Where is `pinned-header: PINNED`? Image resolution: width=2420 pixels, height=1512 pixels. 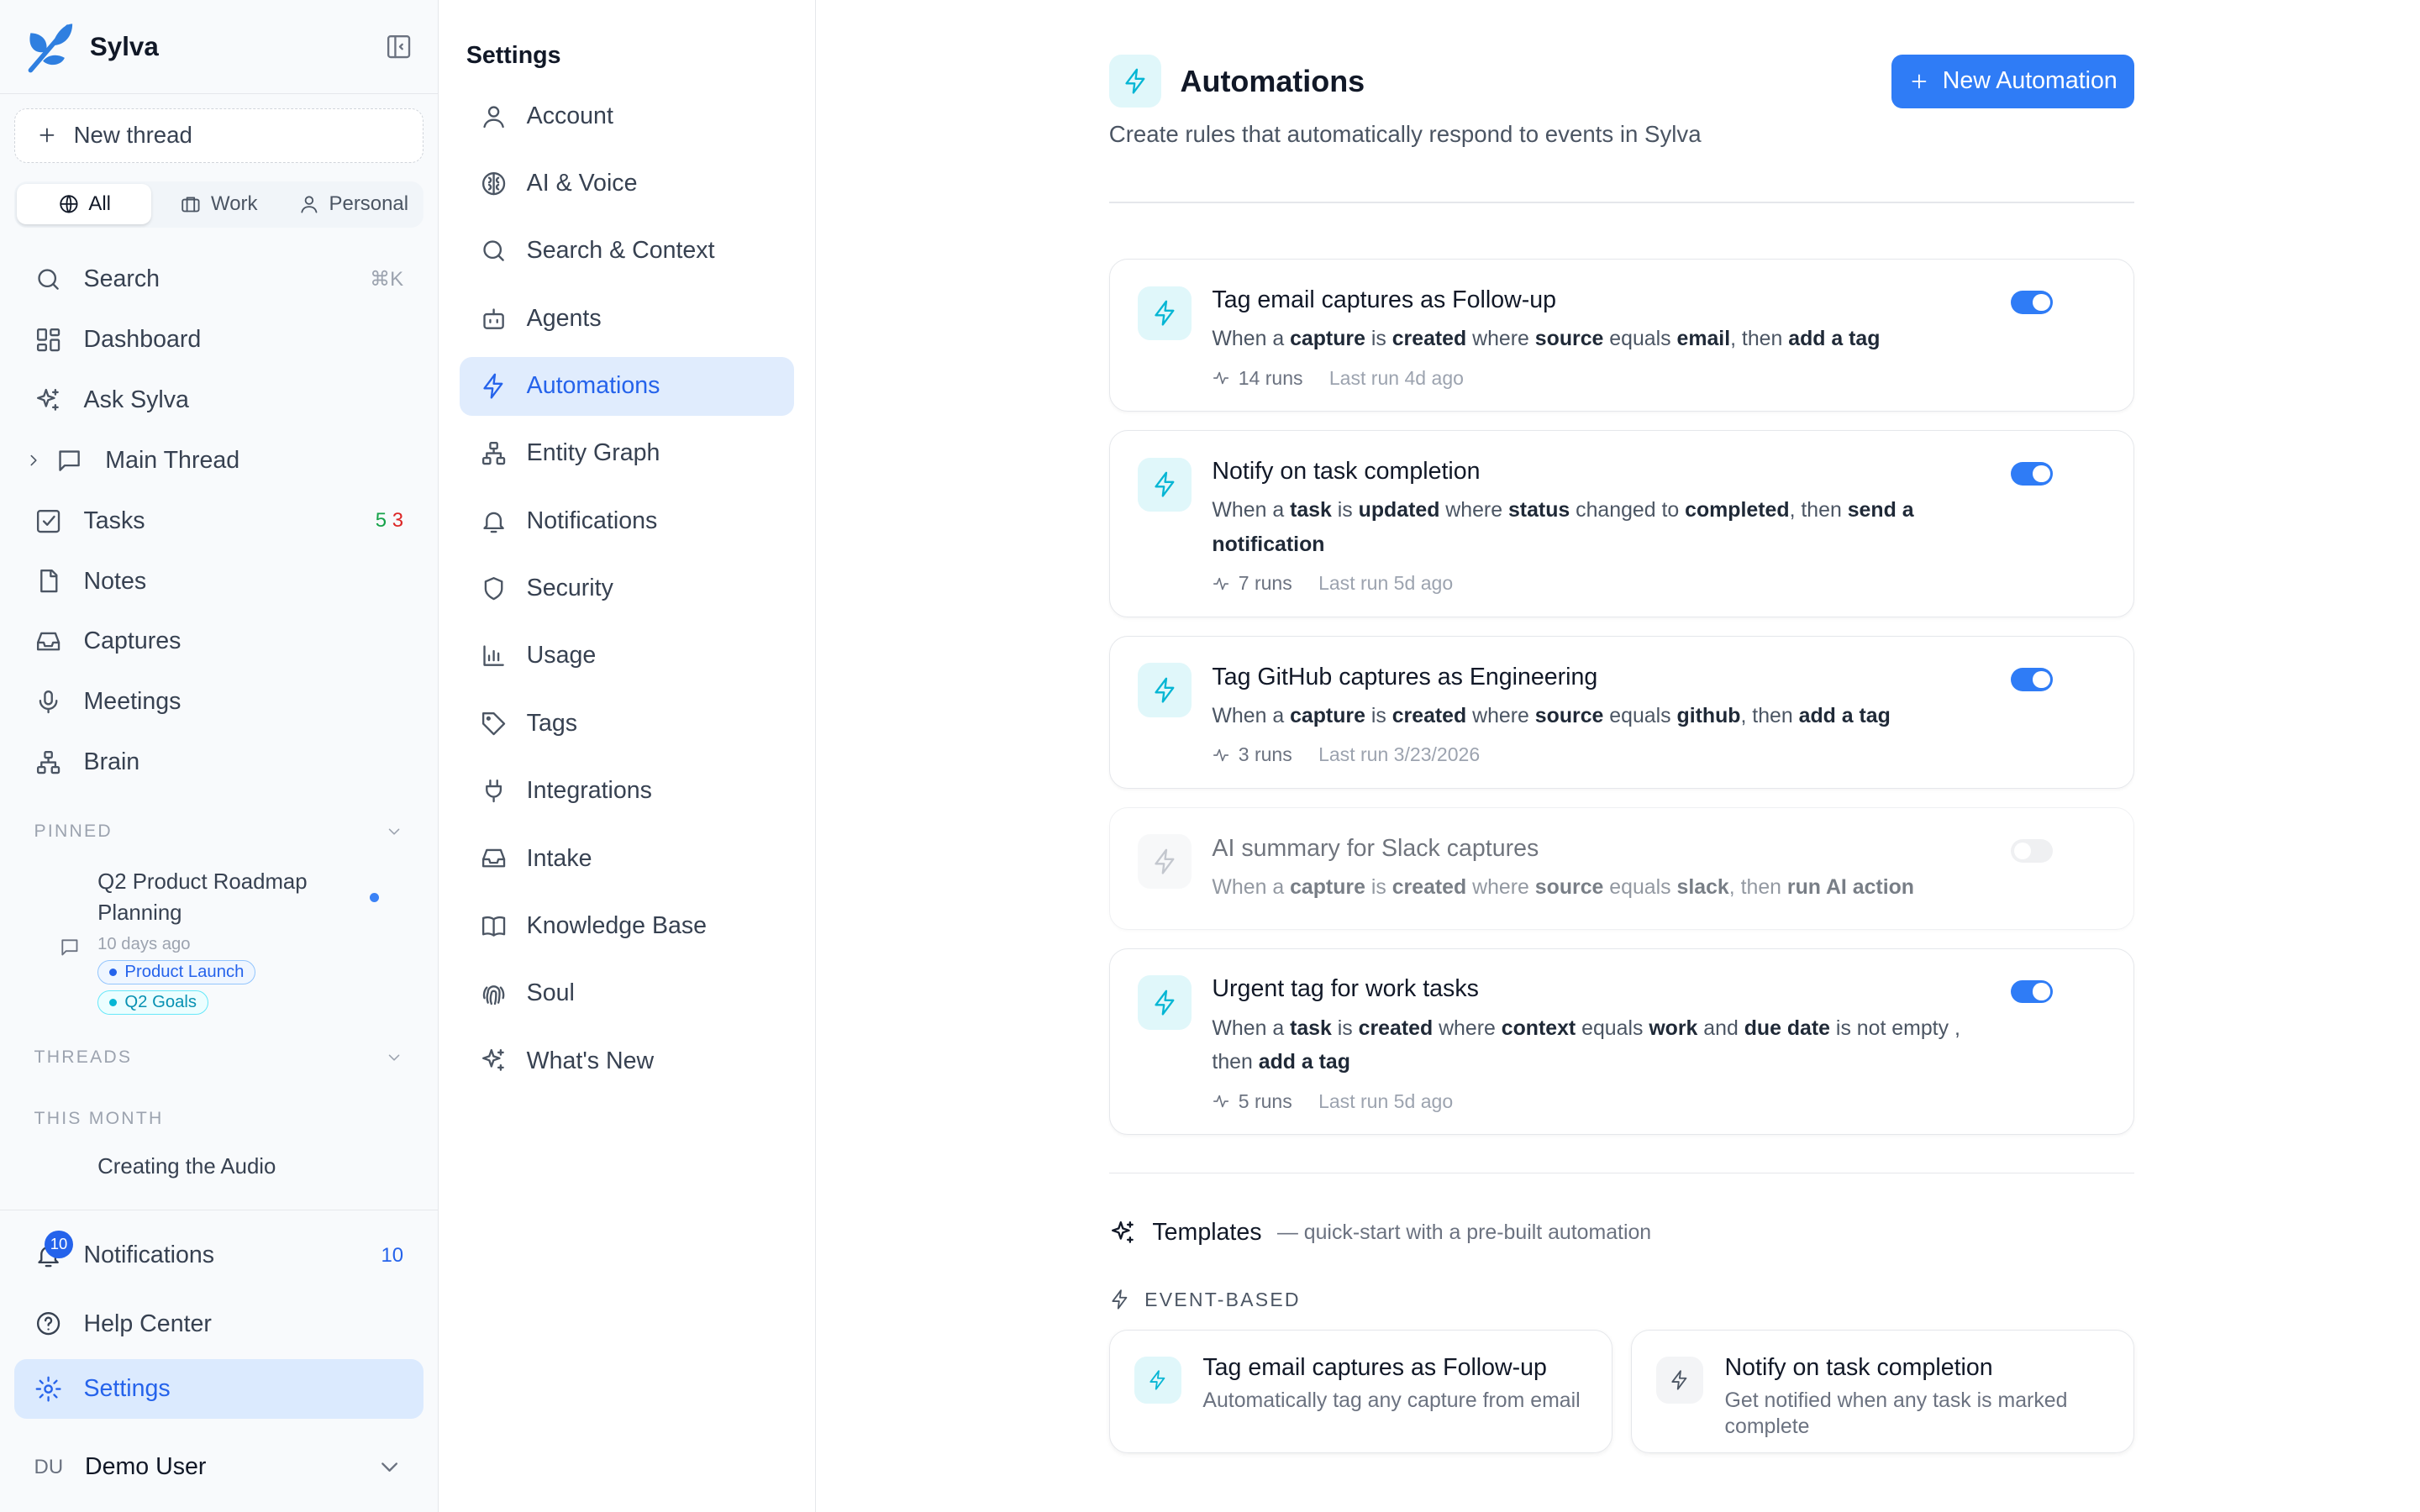 pinned-header: PINNED is located at coordinates (219, 831).